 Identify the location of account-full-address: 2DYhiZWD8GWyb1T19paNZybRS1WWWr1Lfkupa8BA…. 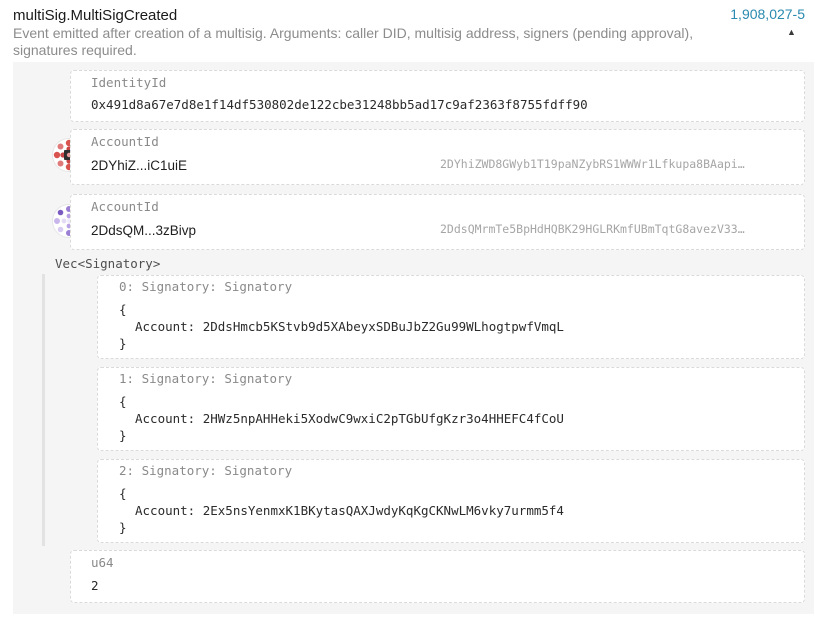
(592, 164).